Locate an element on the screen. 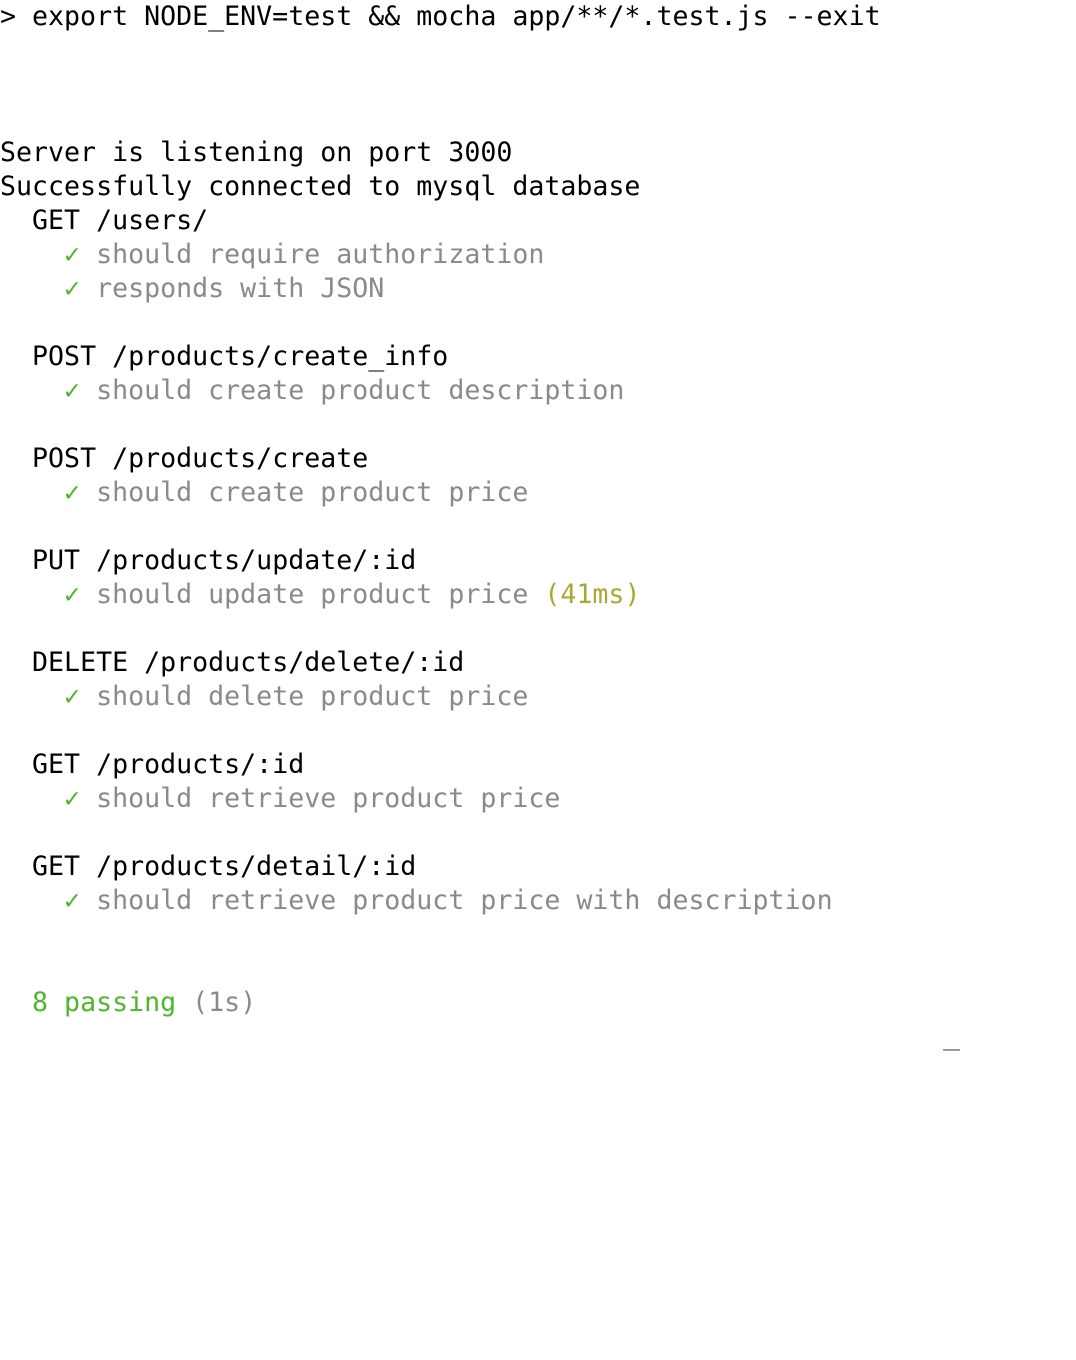 Image resolution: width=1076 pixels, height=1360 pixels. test-name: should delete product price is located at coordinates (312, 696).